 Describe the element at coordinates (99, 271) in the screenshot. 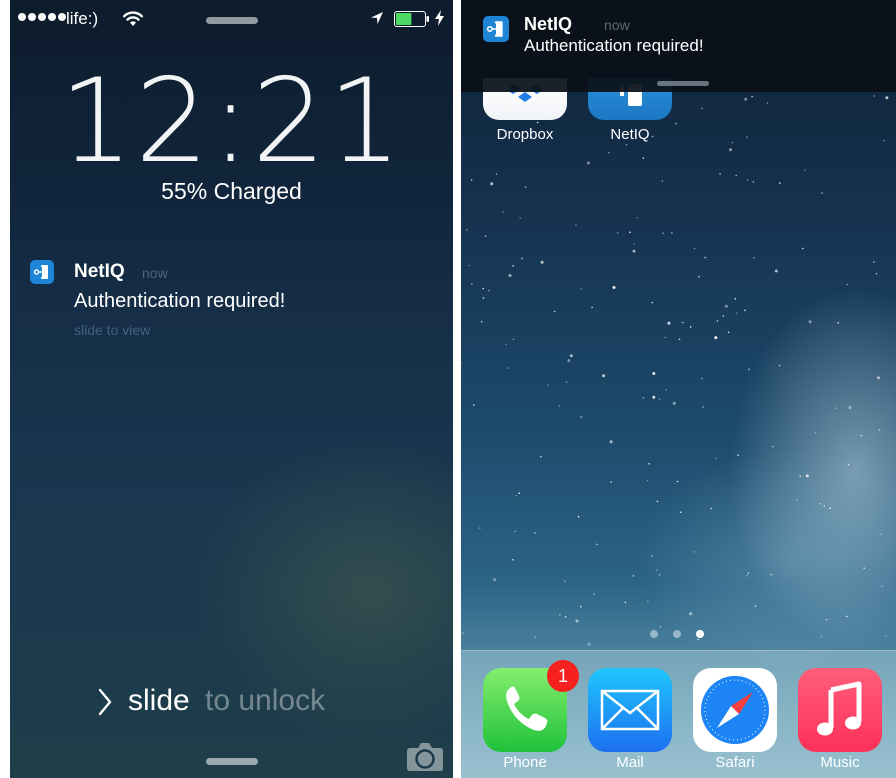

I see `notification-app-name: NetIQ` at that location.